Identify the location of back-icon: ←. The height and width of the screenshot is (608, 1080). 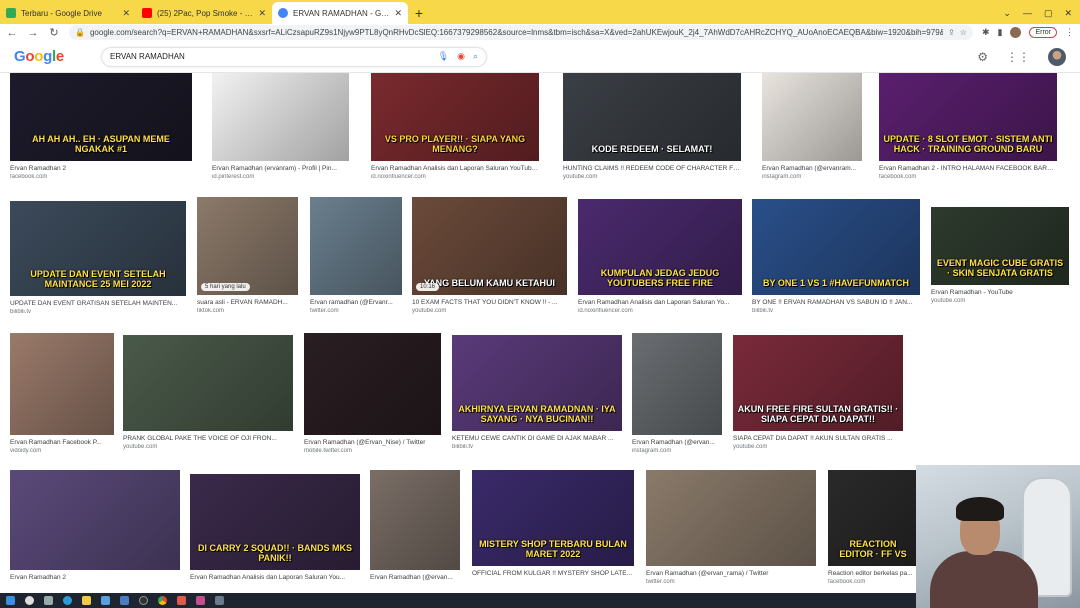
(12, 33).